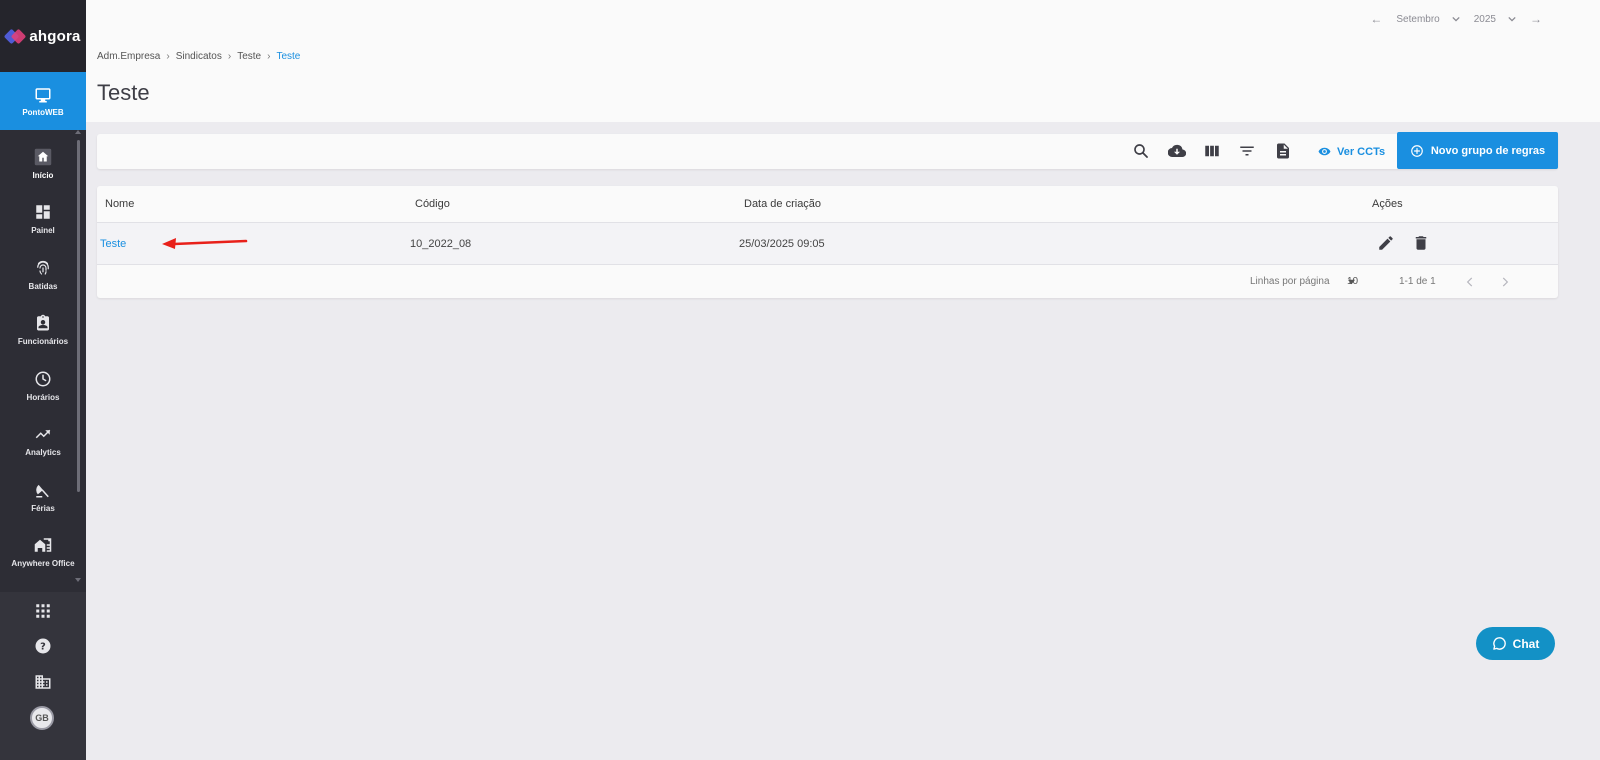  I want to click on column-header-codigo: Código, so click(432, 204).